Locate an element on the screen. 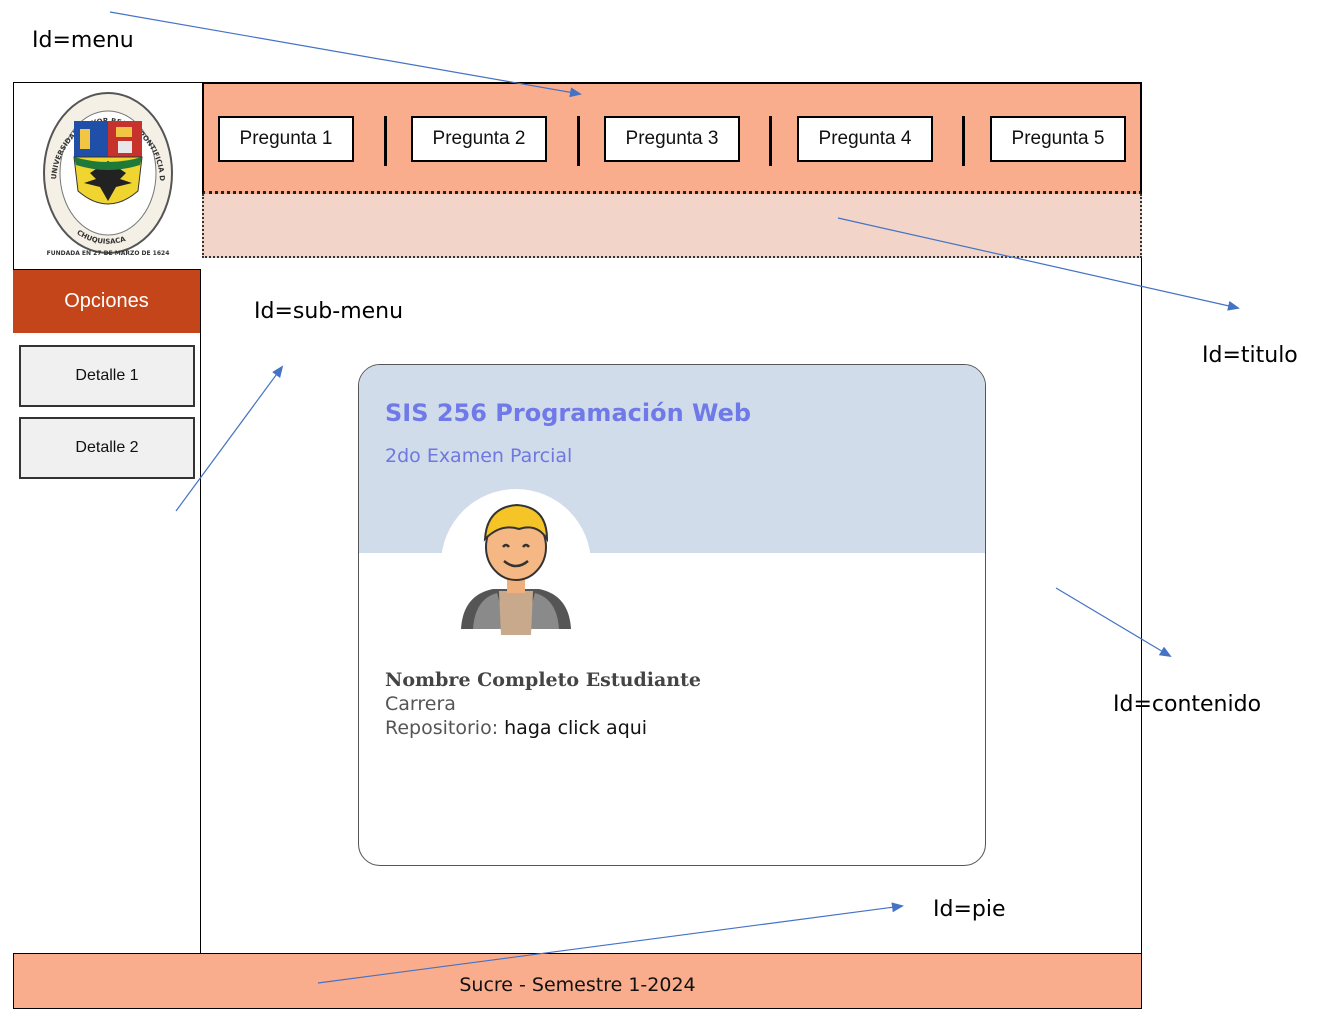 This screenshot has height=1009, width=1318. arrow-contenido is located at coordinates (1113, 622).